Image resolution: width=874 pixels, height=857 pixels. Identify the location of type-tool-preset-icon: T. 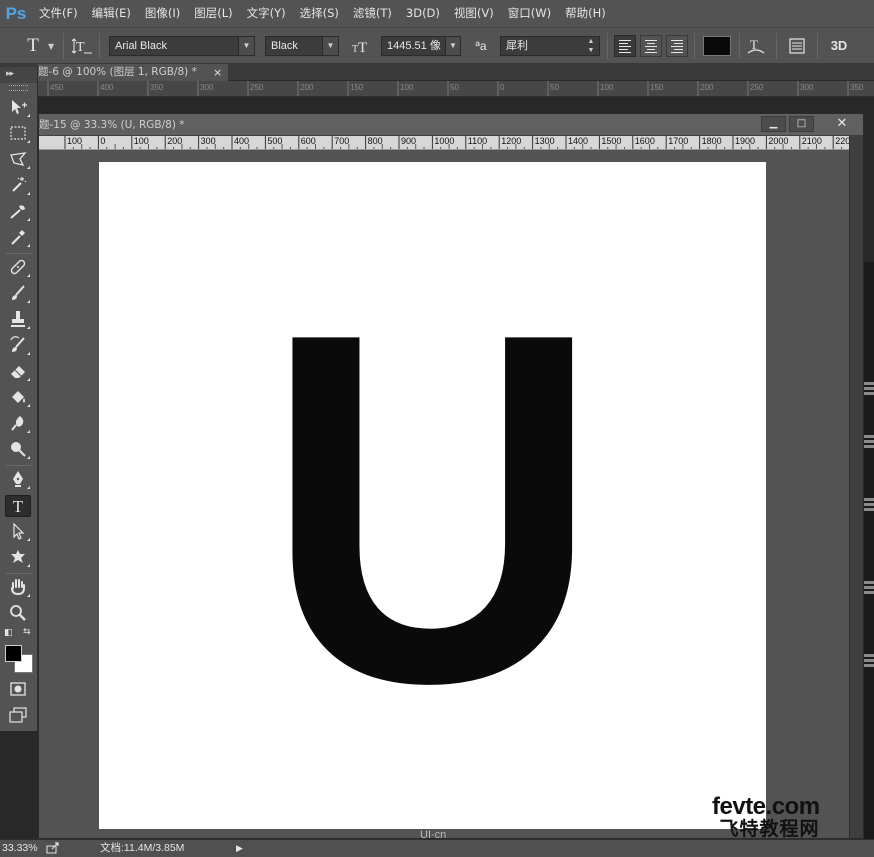
(33, 46).